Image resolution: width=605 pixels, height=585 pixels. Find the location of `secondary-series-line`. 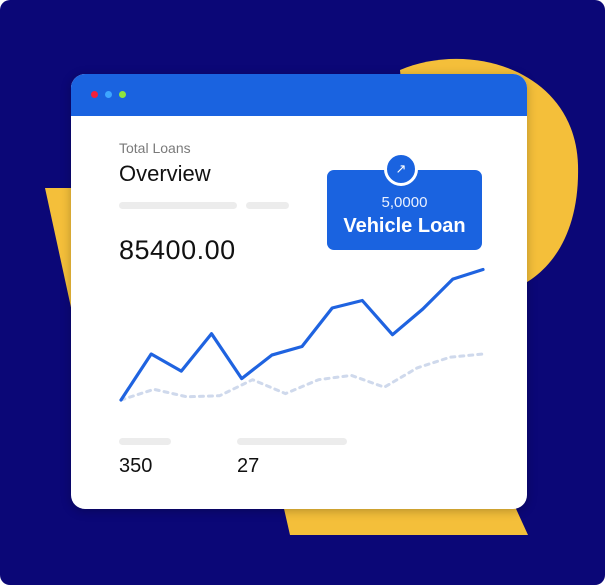

secondary-series-line is located at coordinates (302, 377).